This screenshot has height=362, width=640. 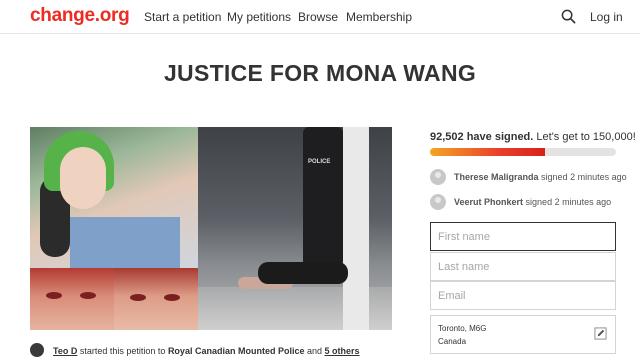 I want to click on edit-pencil-icon, so click(x=600, y=333).